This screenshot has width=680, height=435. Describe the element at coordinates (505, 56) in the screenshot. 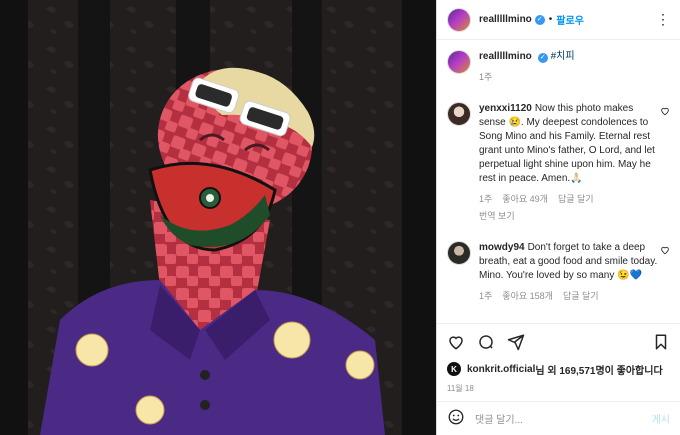

I see `caption-username: realllllmino` at that location.